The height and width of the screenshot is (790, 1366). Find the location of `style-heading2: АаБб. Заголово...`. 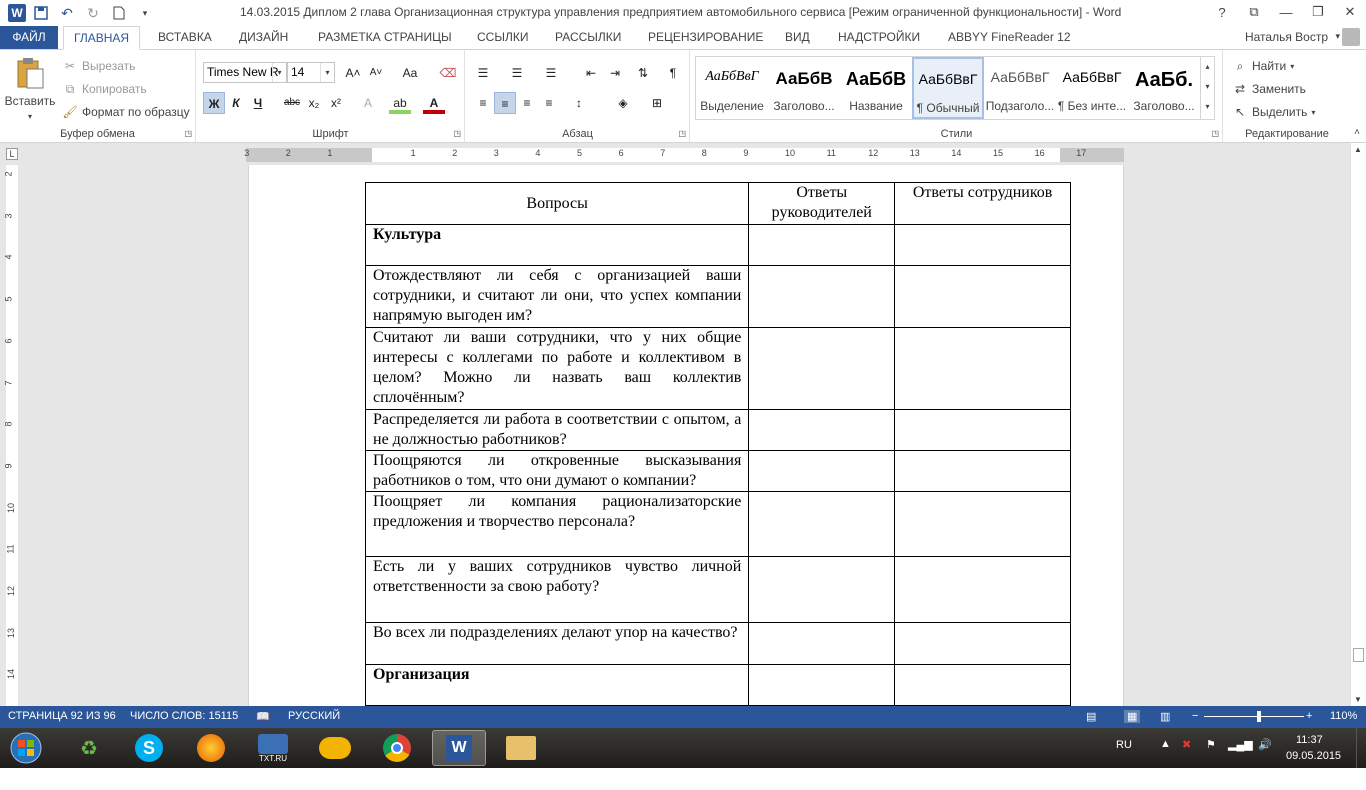

style-heading2: АаБб. Заголово... is located at coordinates (1164, 88).